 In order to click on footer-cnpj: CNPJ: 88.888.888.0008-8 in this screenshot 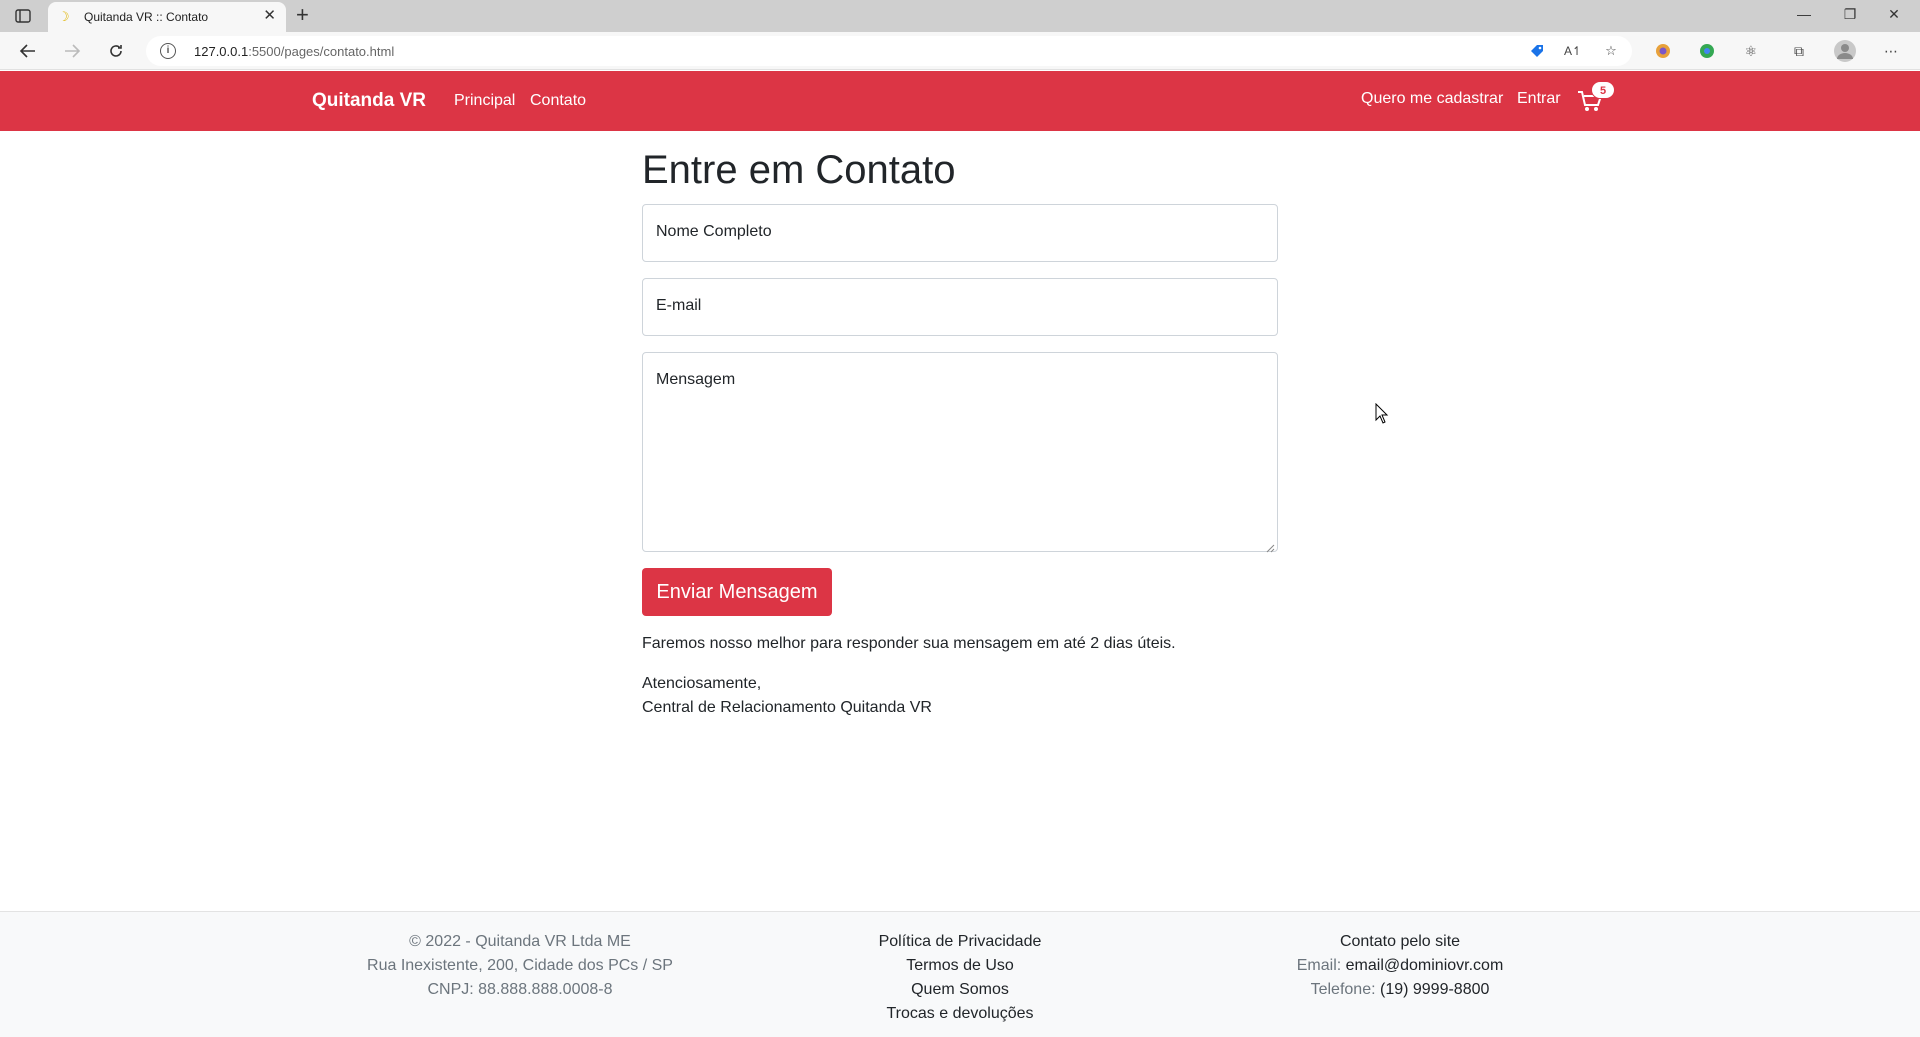, I will do `click(520, 989)`.